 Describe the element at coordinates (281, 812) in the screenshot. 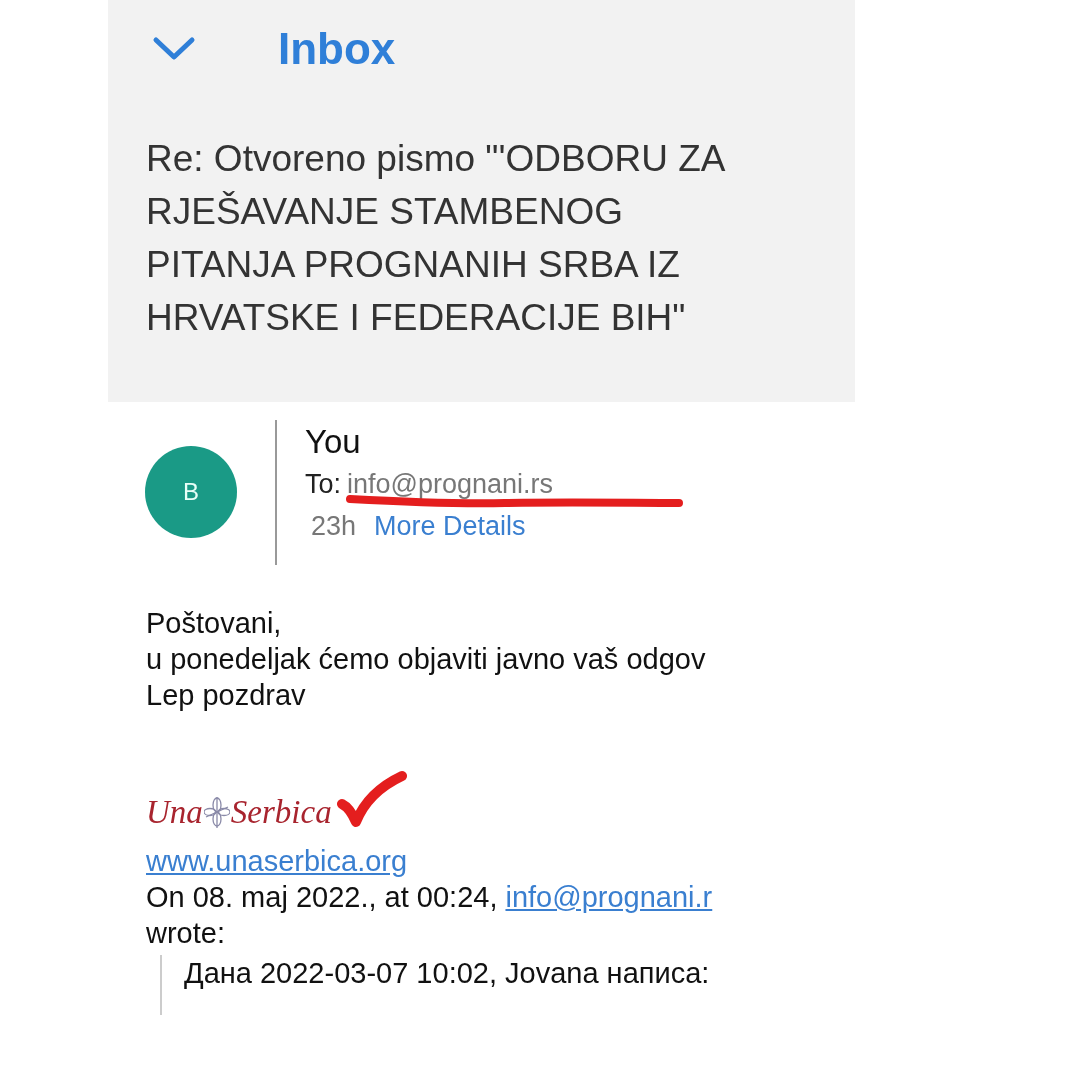

I see `logo-text: Serbica` at that location.